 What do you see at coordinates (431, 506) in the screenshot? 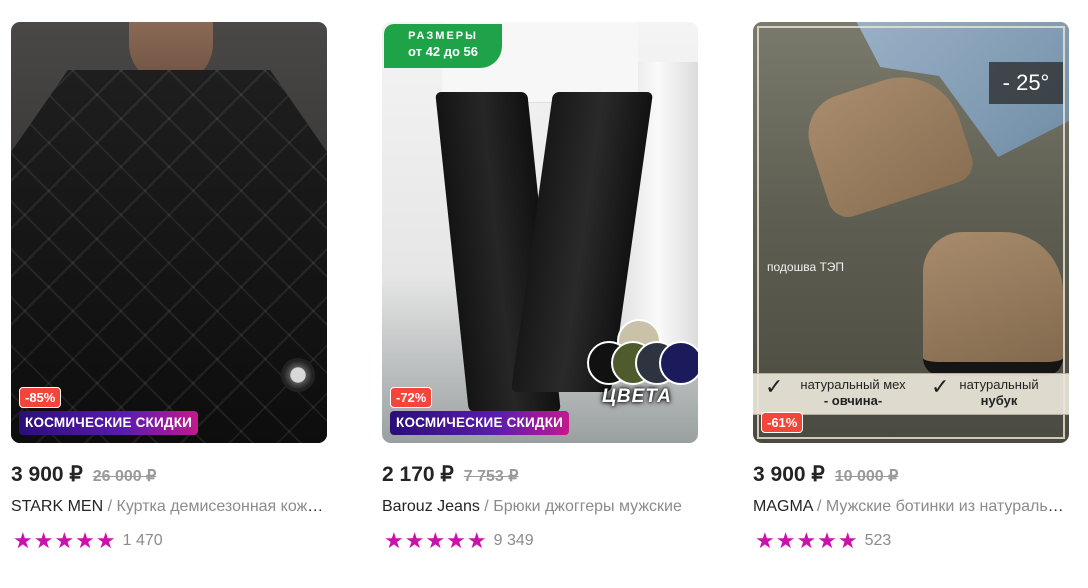
I see `brand-name: Barouz Jeans` at bounding box center [431, 506].